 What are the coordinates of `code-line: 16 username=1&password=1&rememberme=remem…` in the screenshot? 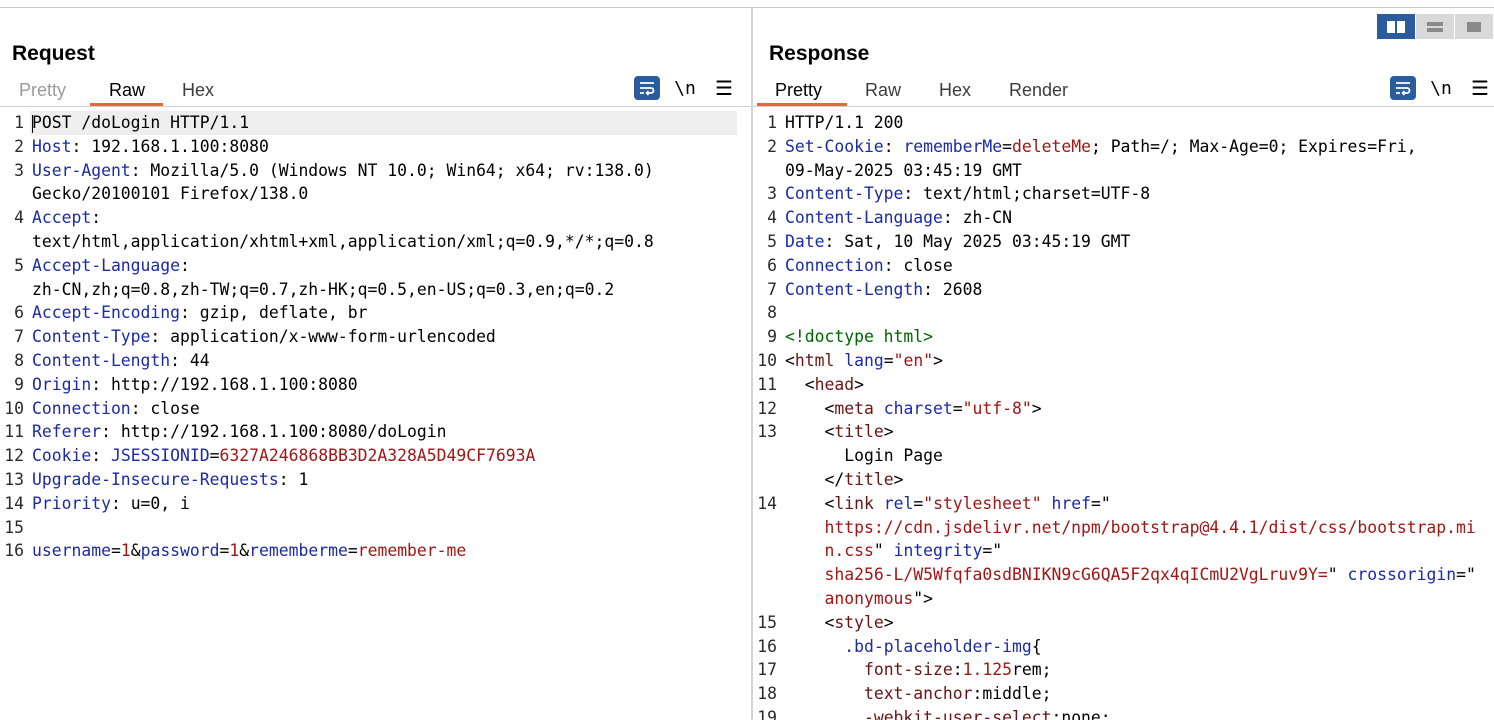 It's located at (375, 551).